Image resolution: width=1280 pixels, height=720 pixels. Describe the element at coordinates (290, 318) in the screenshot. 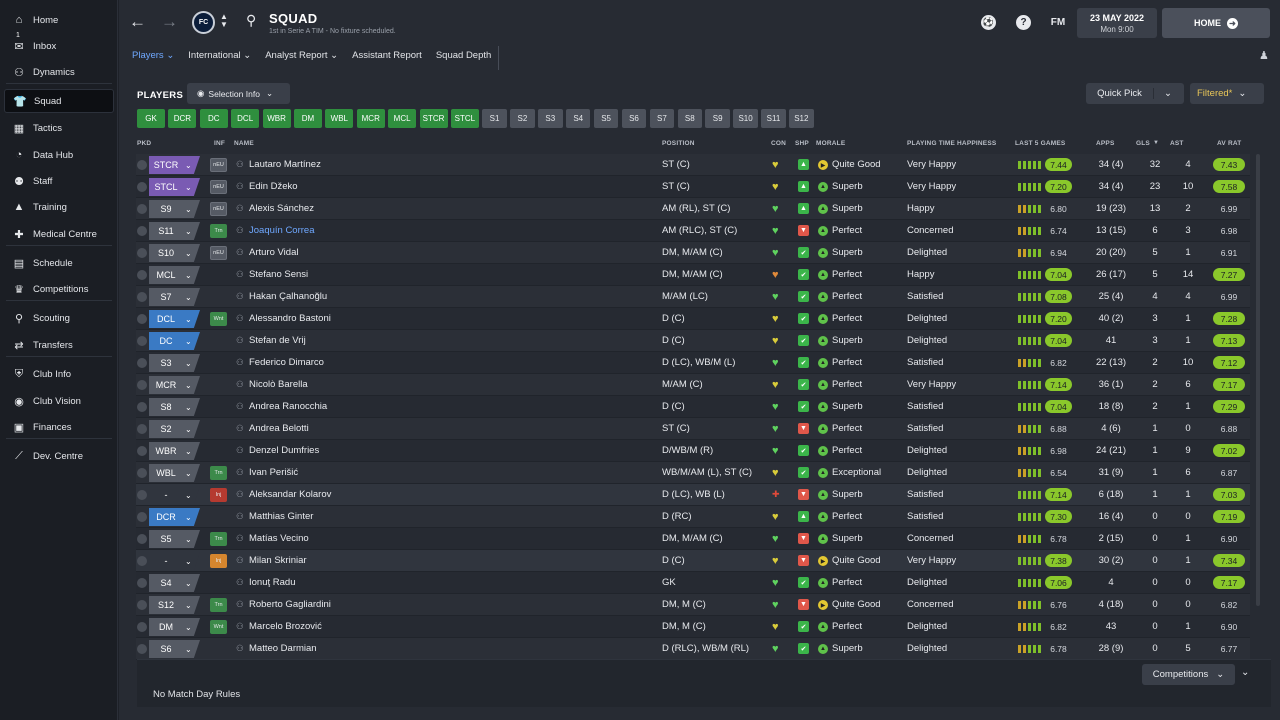

I see `player-name: Alessandro Bastoni` at that location.